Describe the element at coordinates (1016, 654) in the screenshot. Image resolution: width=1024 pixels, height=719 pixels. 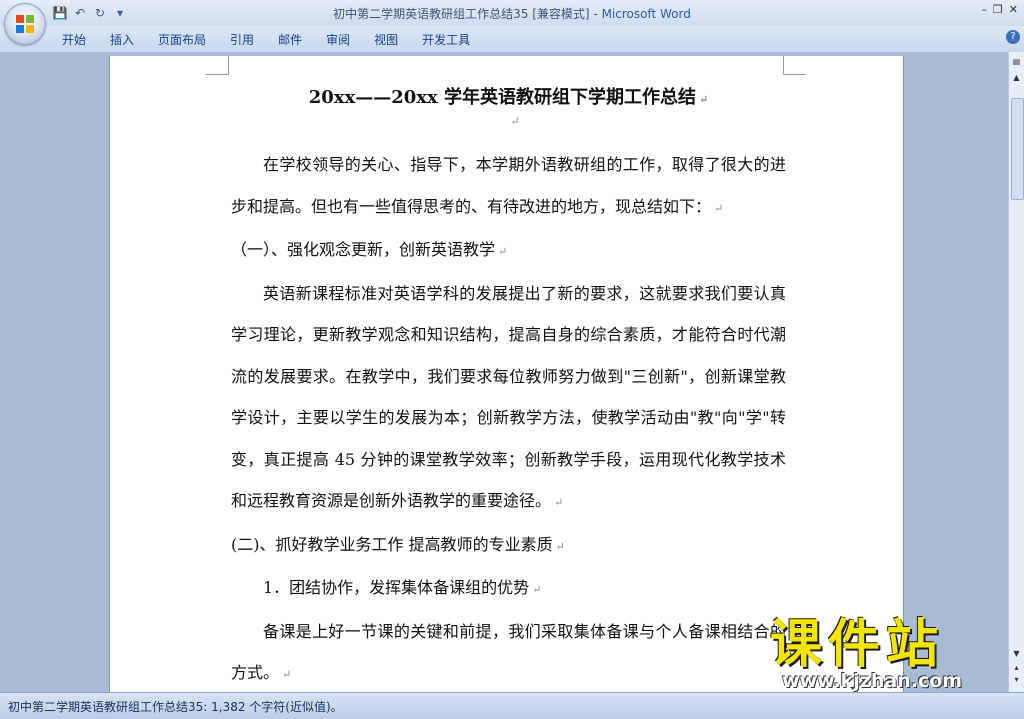
I see `scroll-down-icon: ▼` at that location.